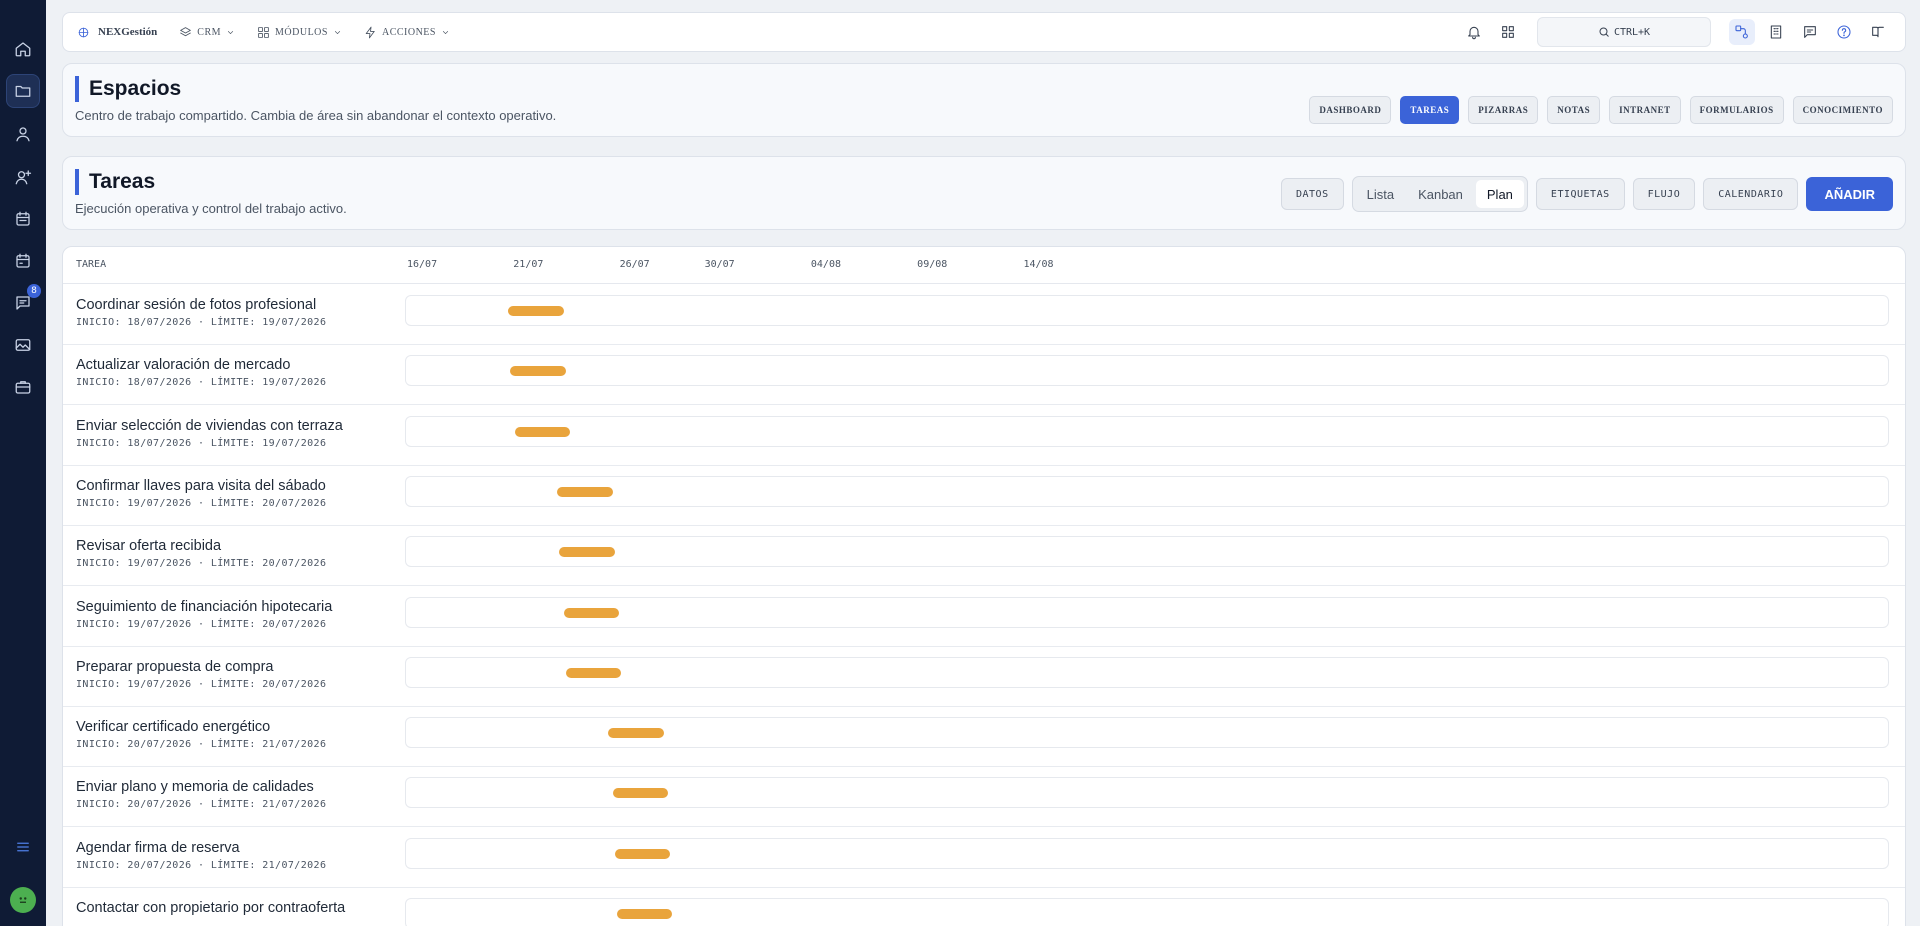 Image resolution: width=1920 pixels, height=926 pixels. What do you see at coordinates (23, 345) in the screenshot?
I see `sidebar-item-gallery` at bounding box center [23, 345].